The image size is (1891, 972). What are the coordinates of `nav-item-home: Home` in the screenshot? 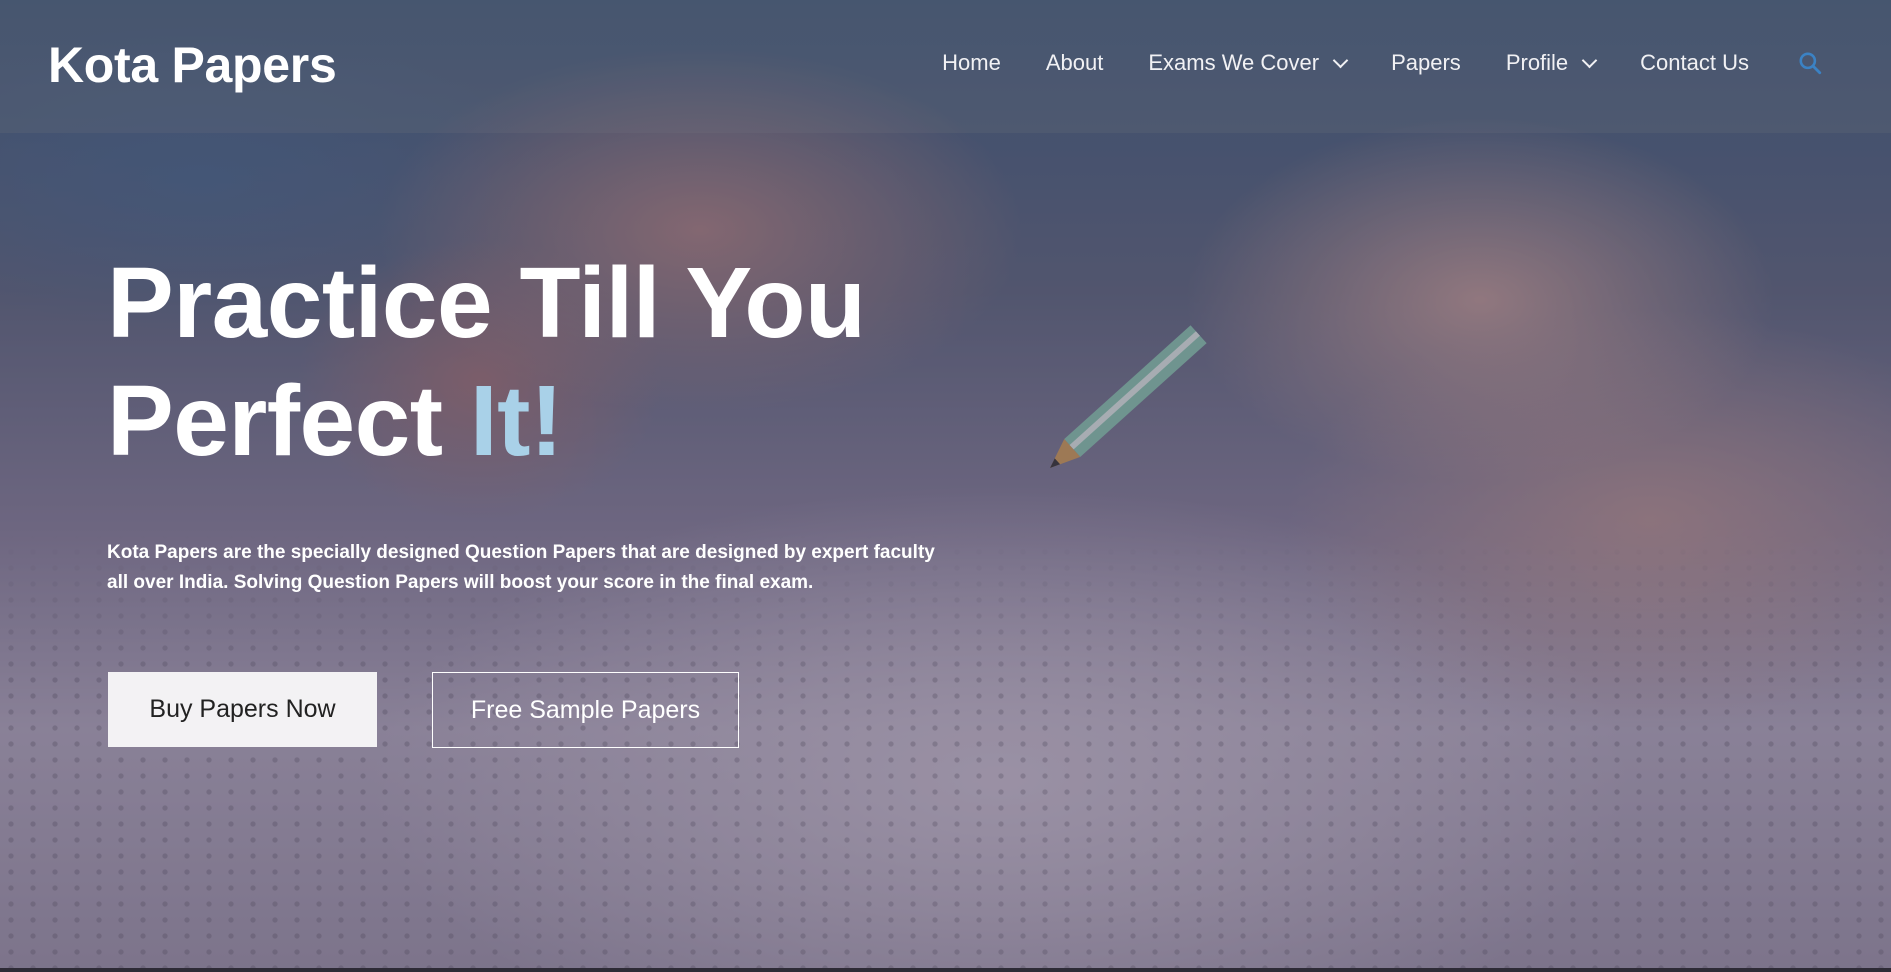 It's located at (971, 63).